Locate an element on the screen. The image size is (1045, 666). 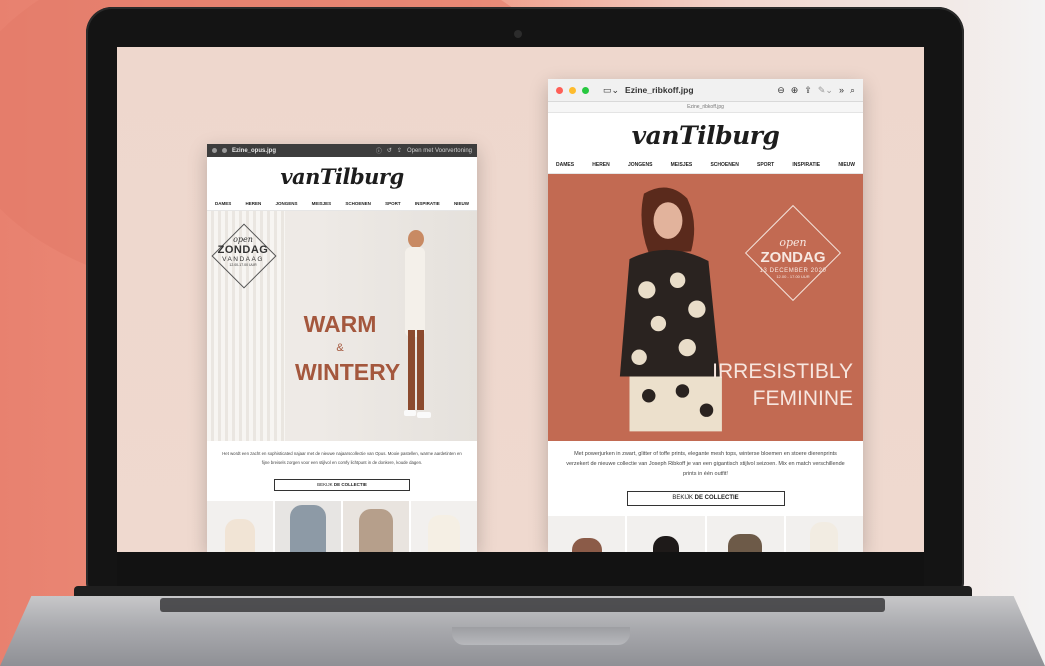
badge-vandaag: VANDAAG is located at coordinates (243, 259).